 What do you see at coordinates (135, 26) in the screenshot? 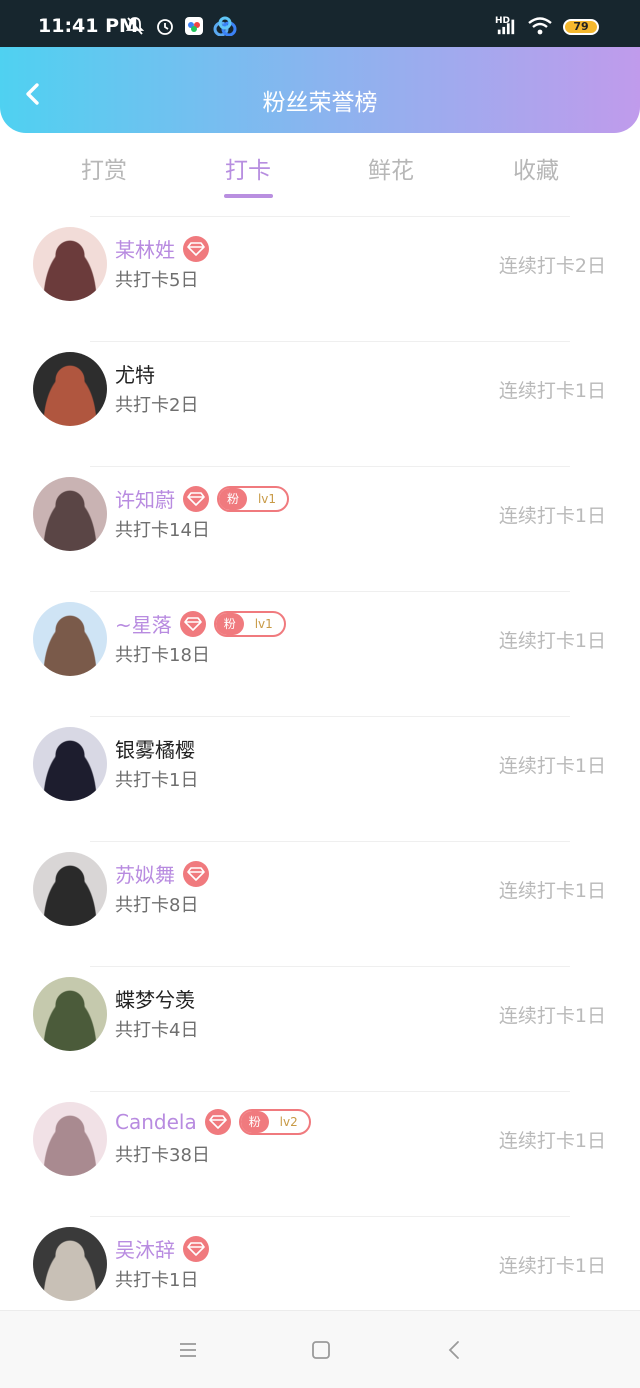
I see `mute-bell-icon` at bounding box center [135, 26].